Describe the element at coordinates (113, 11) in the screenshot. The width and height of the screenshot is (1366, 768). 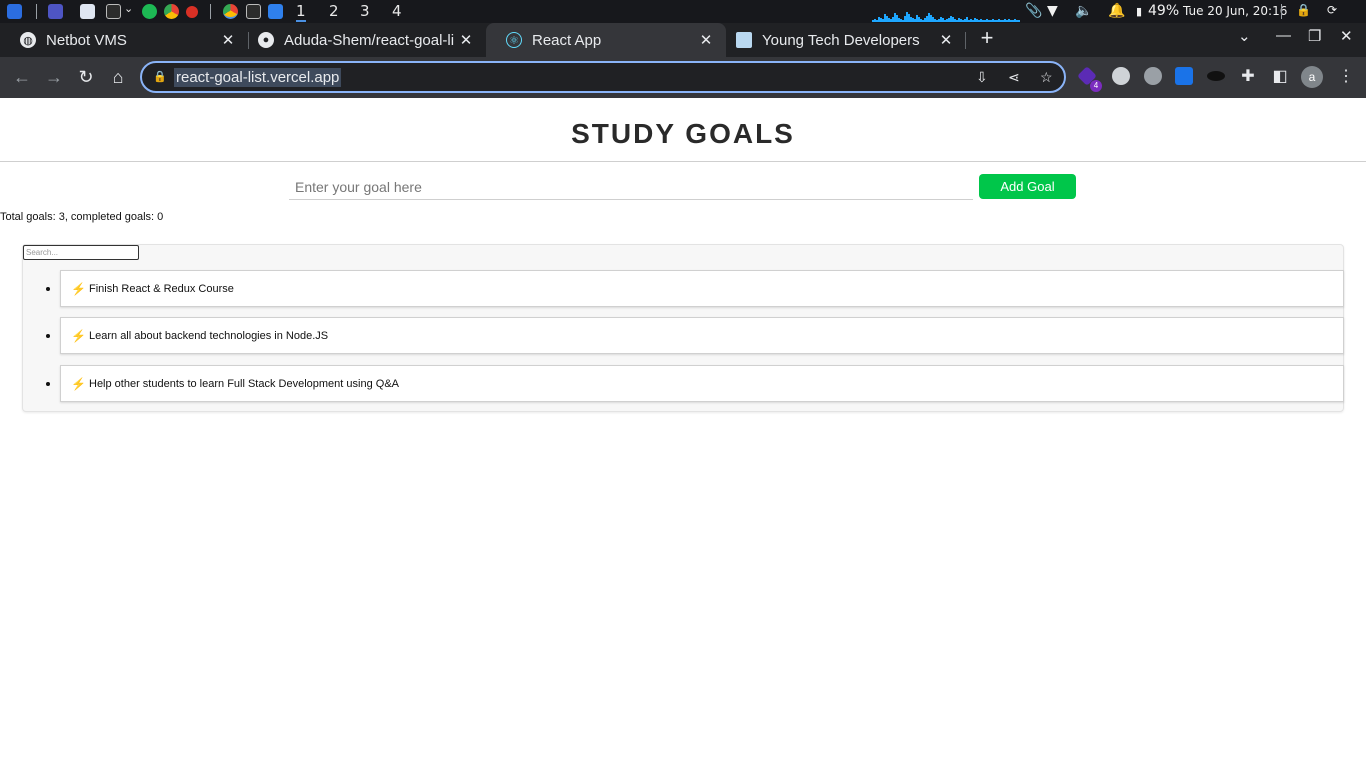
I see `terminal-icon` at that location.